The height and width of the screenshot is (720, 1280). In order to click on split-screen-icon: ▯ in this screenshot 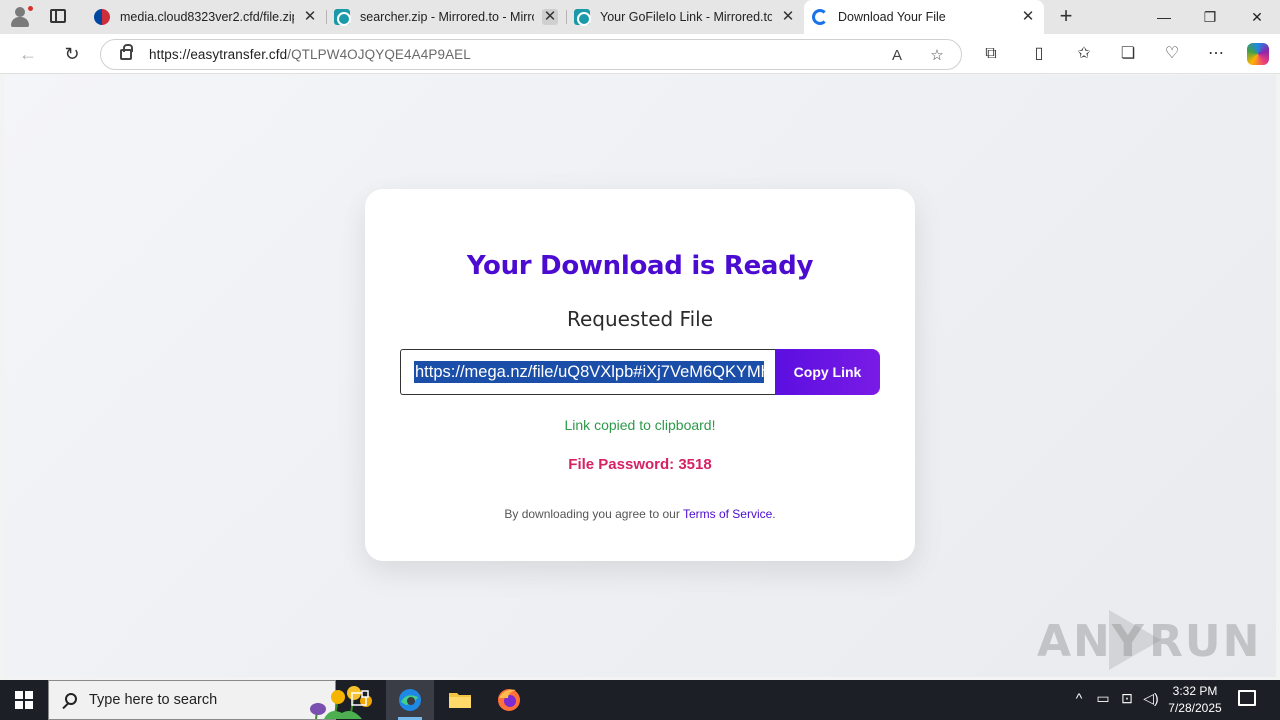, I will do `click(1039, 54)`.